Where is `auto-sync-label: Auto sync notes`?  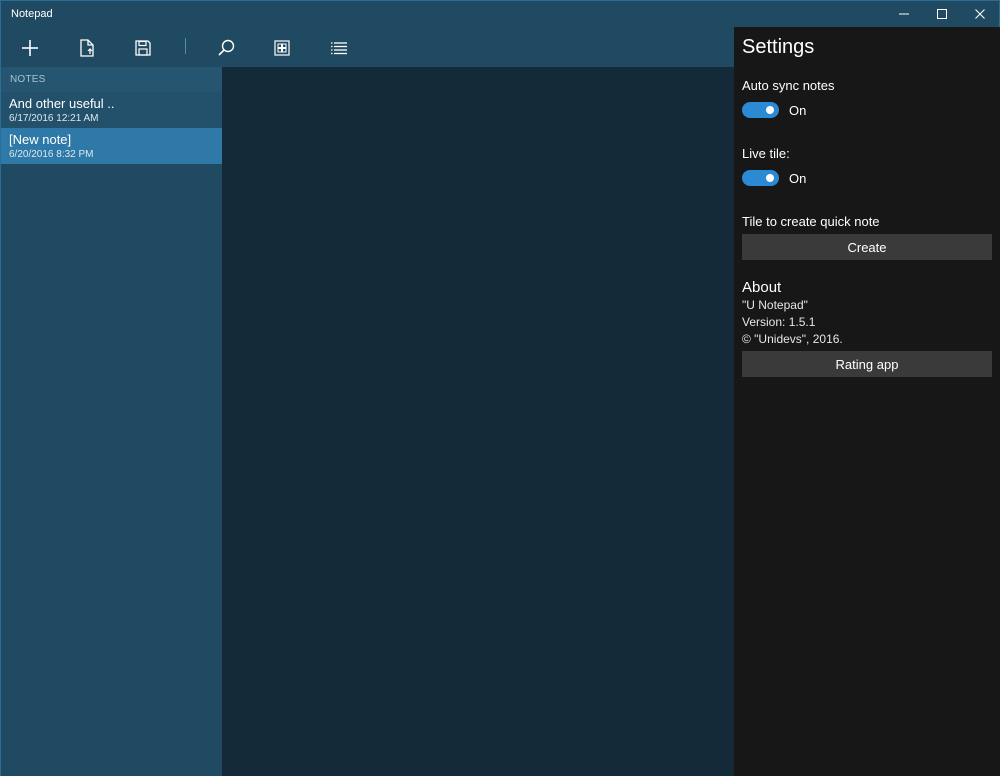
auto-sync-label: Auto sync notes is located at coordinates (788, 85).